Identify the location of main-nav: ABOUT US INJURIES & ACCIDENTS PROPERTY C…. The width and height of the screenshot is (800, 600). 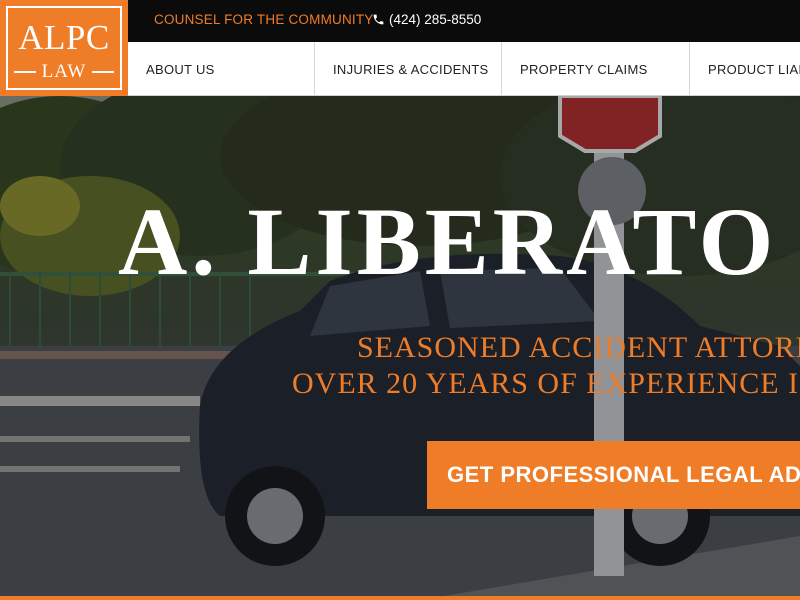
(464, 69).